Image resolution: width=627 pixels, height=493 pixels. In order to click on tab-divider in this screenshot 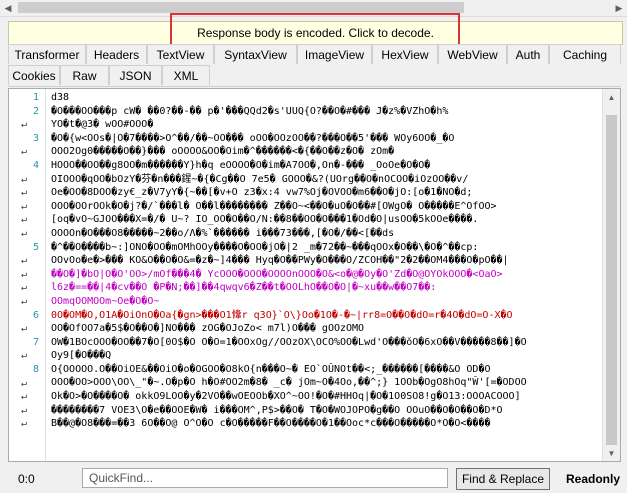, I will do `click(314, 86)`.